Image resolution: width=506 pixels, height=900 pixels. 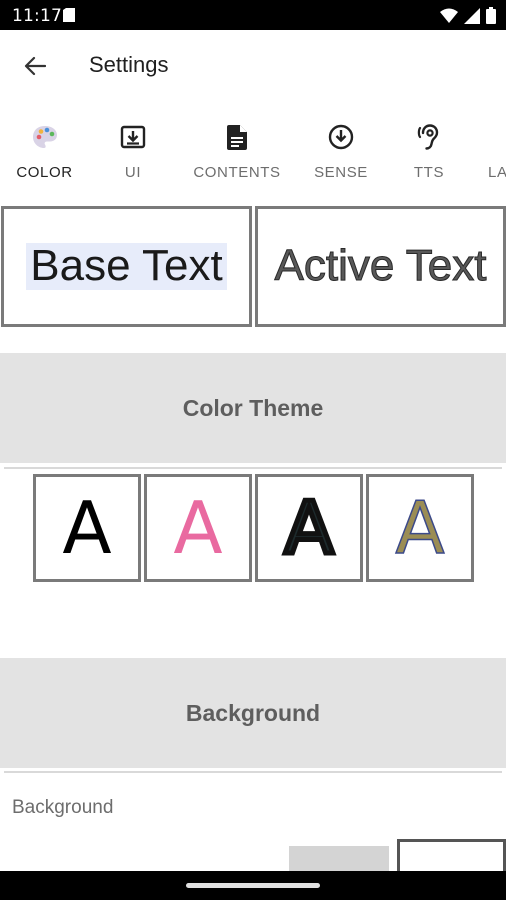 What do you see at coordinates (253, 713) in the screenshot?
I see `background-header: Background` at bounding box center [253, 713].